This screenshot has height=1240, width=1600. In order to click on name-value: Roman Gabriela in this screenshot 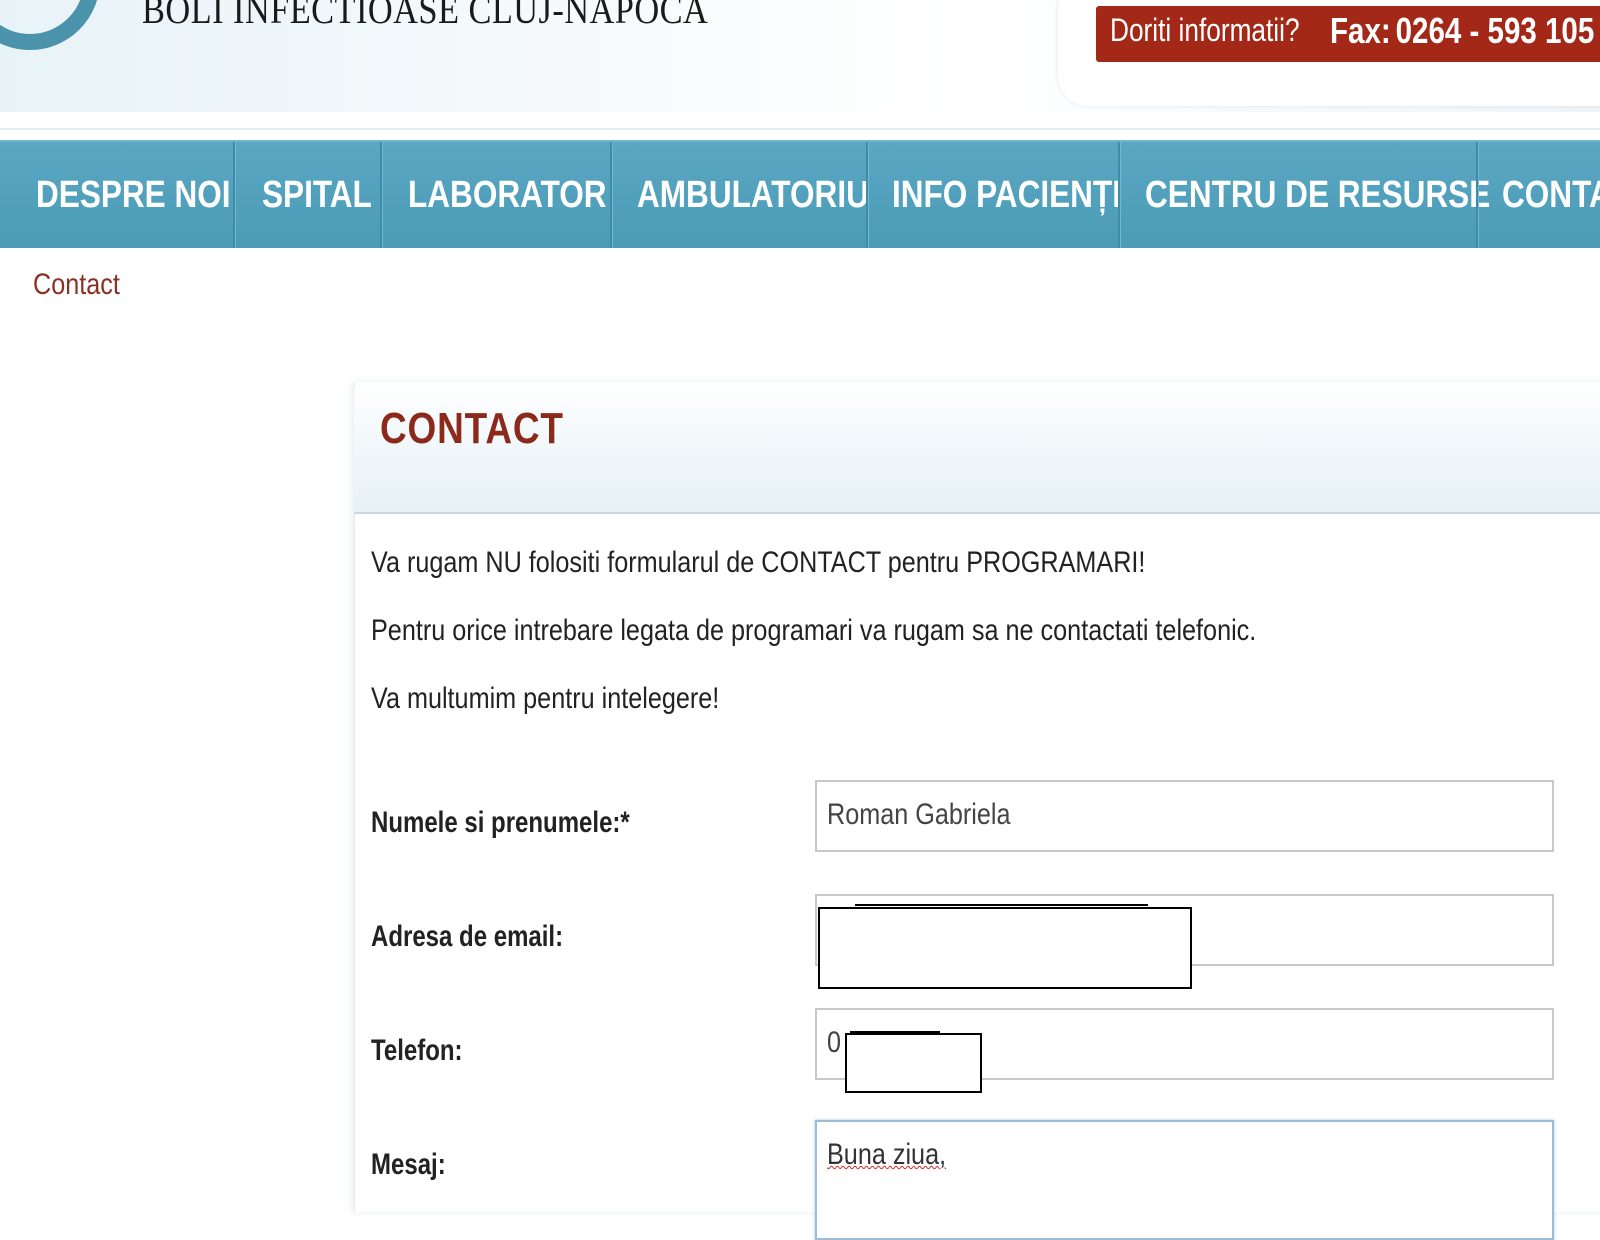, I will do `click(919, 814)`.